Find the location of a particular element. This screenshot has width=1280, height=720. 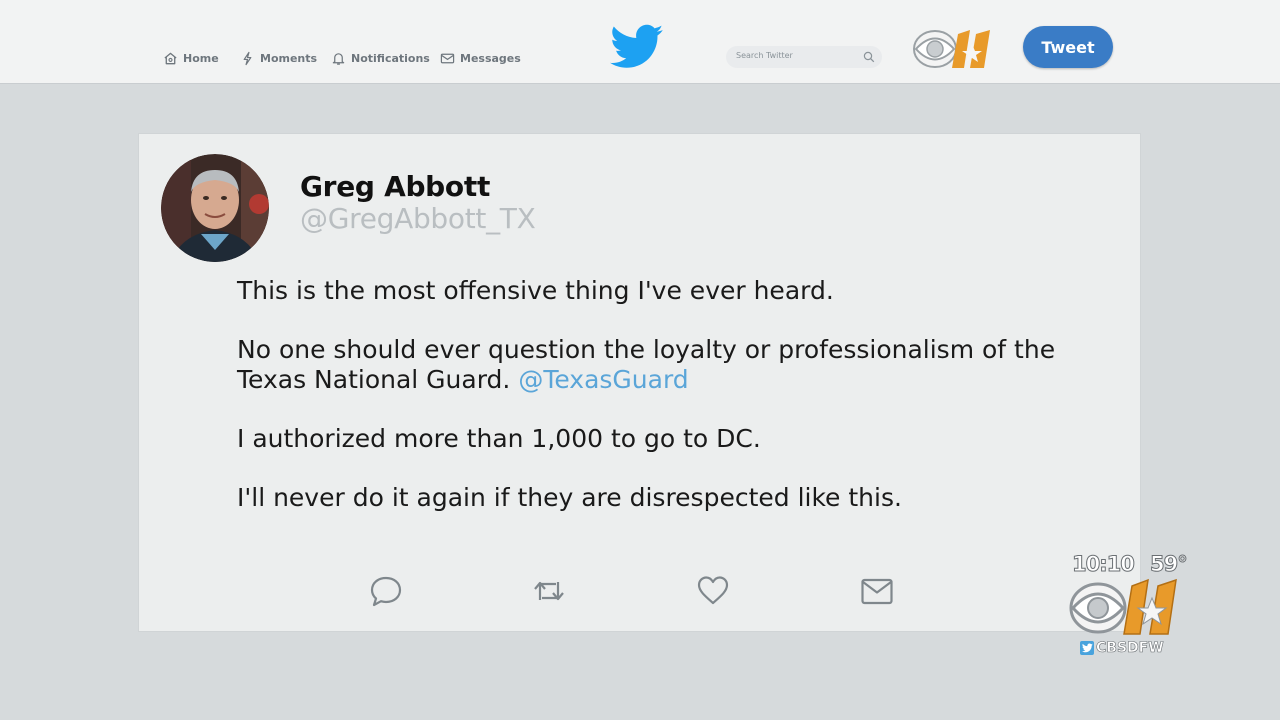

nav-moments-label: Moments is located at coordinates (289, 58).